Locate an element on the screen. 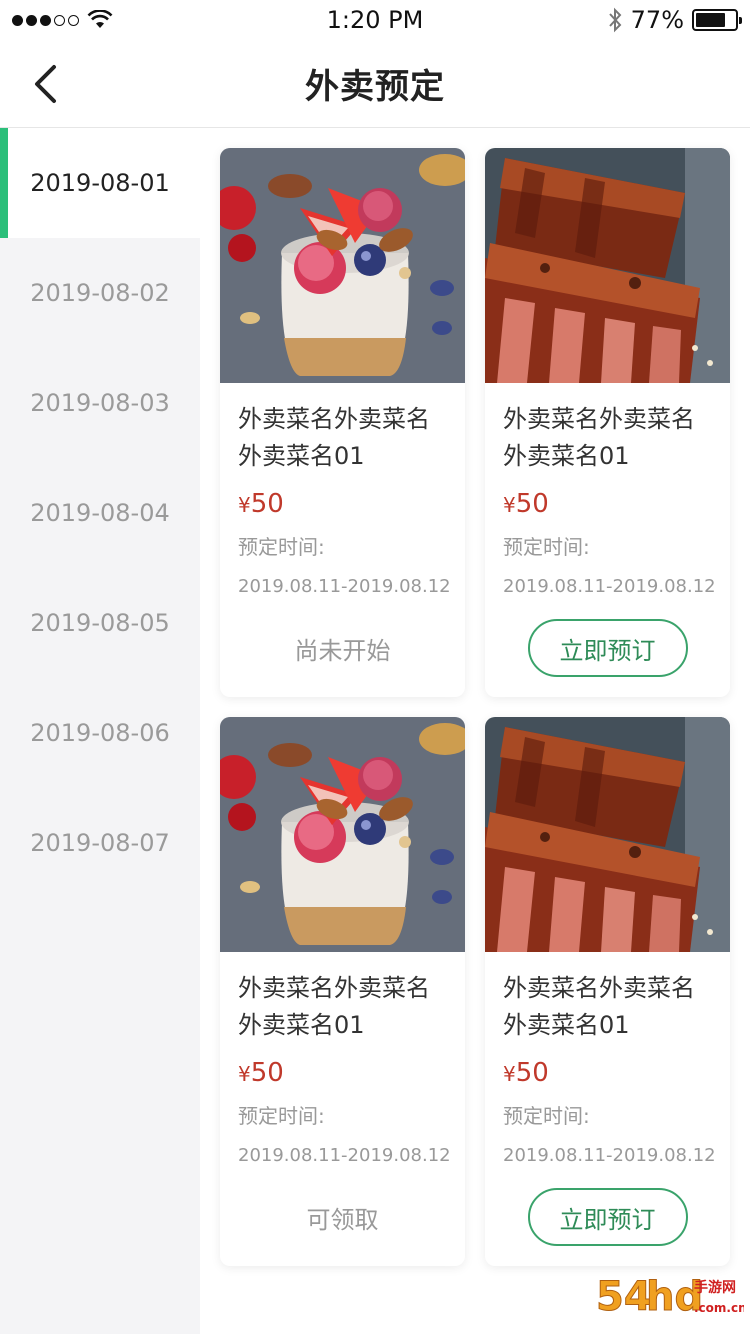 This screenshot has width=750, height=1334. status-right: 77% is located at coordinates (674, 20).